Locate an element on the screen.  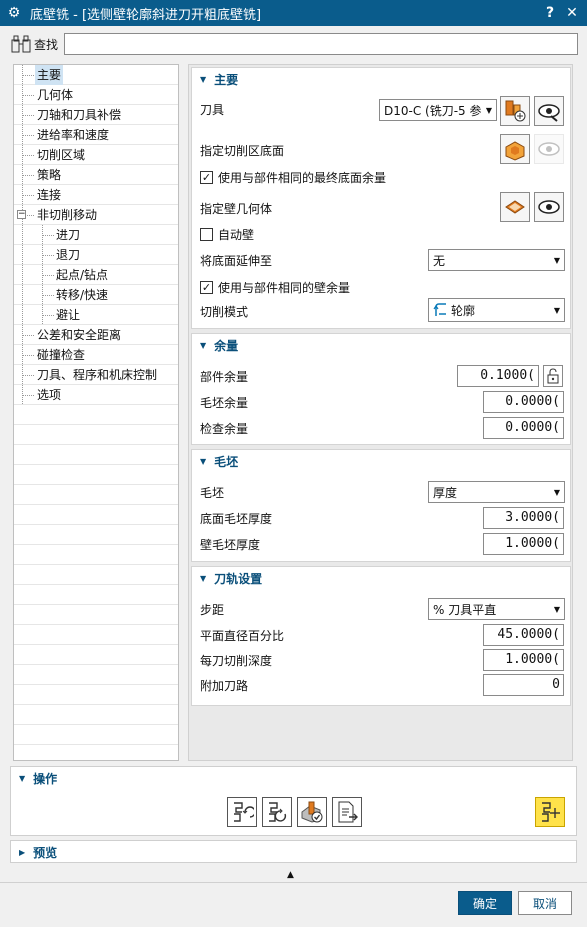
ok-button: 确定 is located at coordinates (485, 903).